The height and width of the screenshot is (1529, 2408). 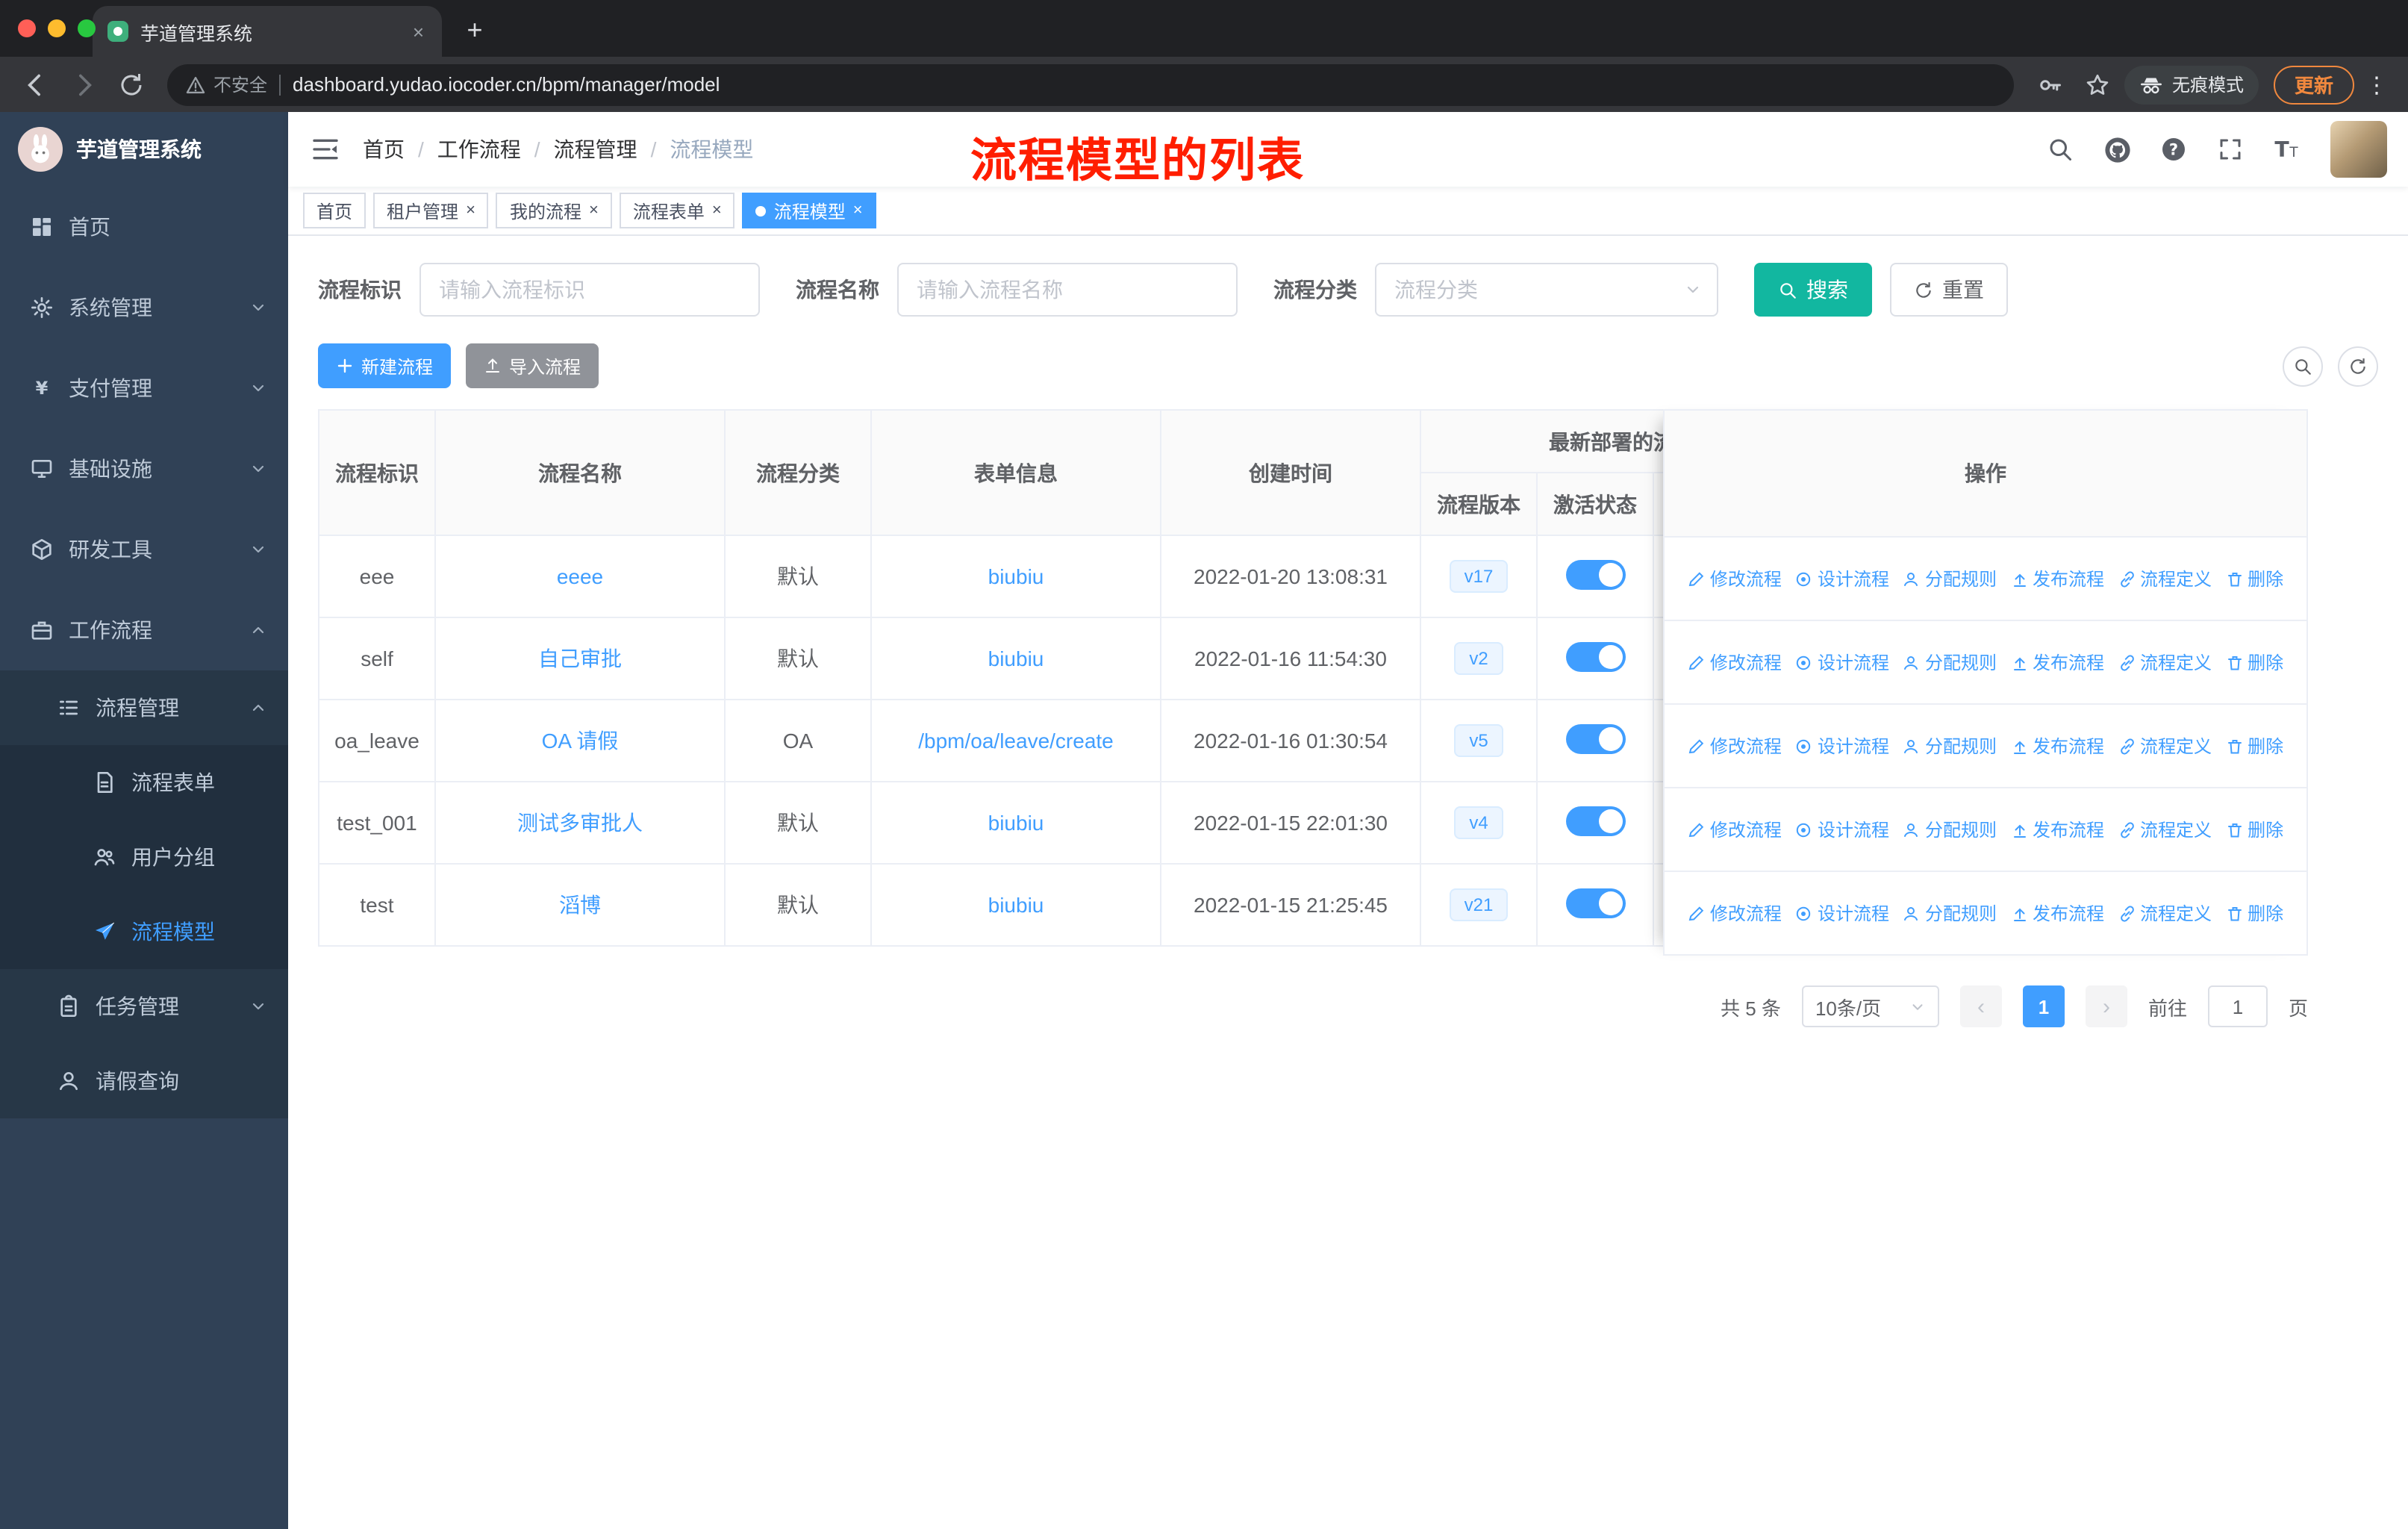 What do you see at coordinates (36, 84) in the screenshot?
I see `back-button` at bounding box center [36, 84].